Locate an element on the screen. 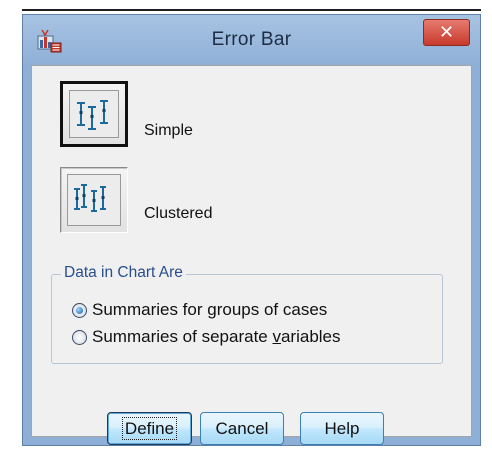 The height and width of the screenshot is (460, 492). define-button: Define is located at coordinates (149, 428).